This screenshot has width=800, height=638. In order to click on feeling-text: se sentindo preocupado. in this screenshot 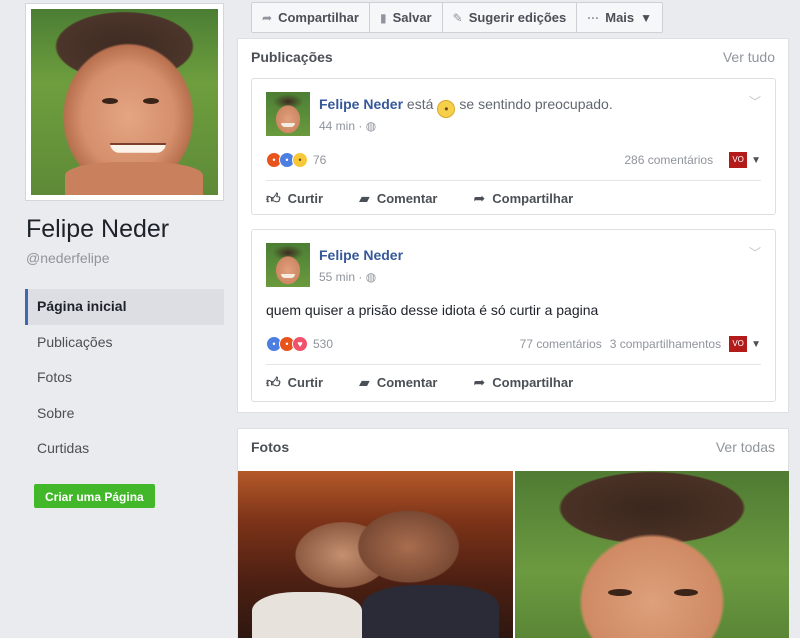, I will do `click(536, 104)`.